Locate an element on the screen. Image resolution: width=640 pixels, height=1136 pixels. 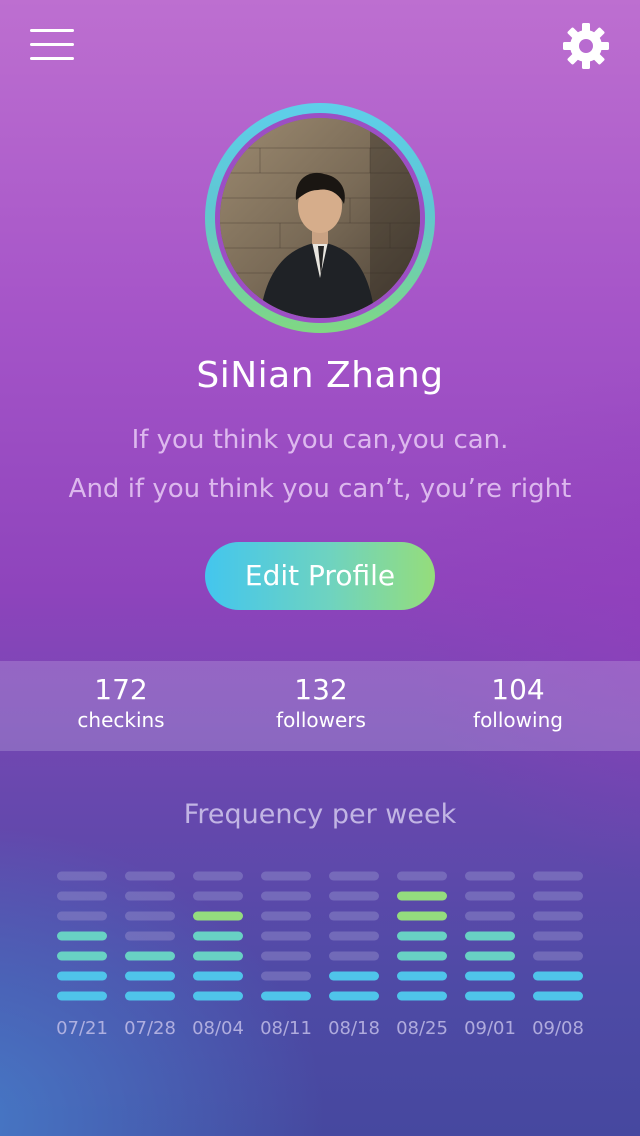
x-tick-label: 08/25 is located at coordinates (422, 1028).